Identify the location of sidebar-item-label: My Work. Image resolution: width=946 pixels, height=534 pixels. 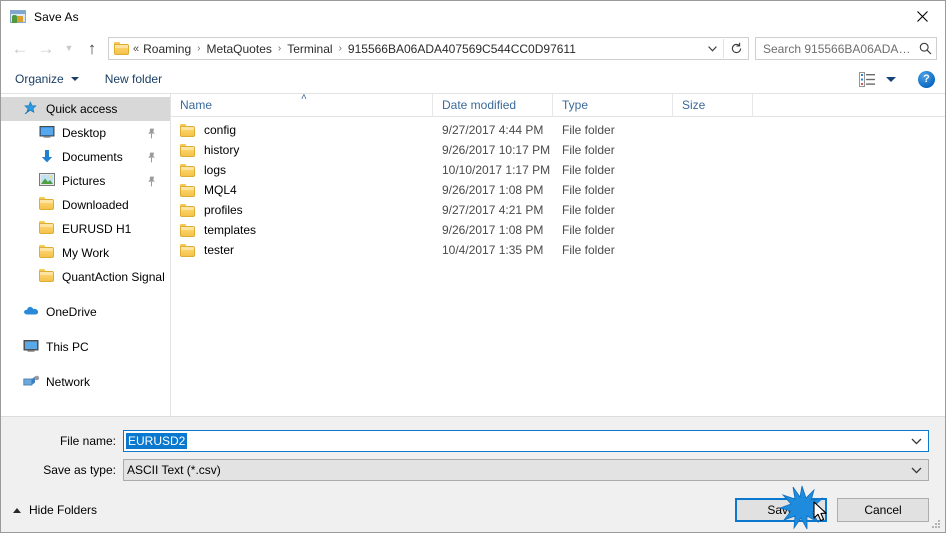
(86, 253).